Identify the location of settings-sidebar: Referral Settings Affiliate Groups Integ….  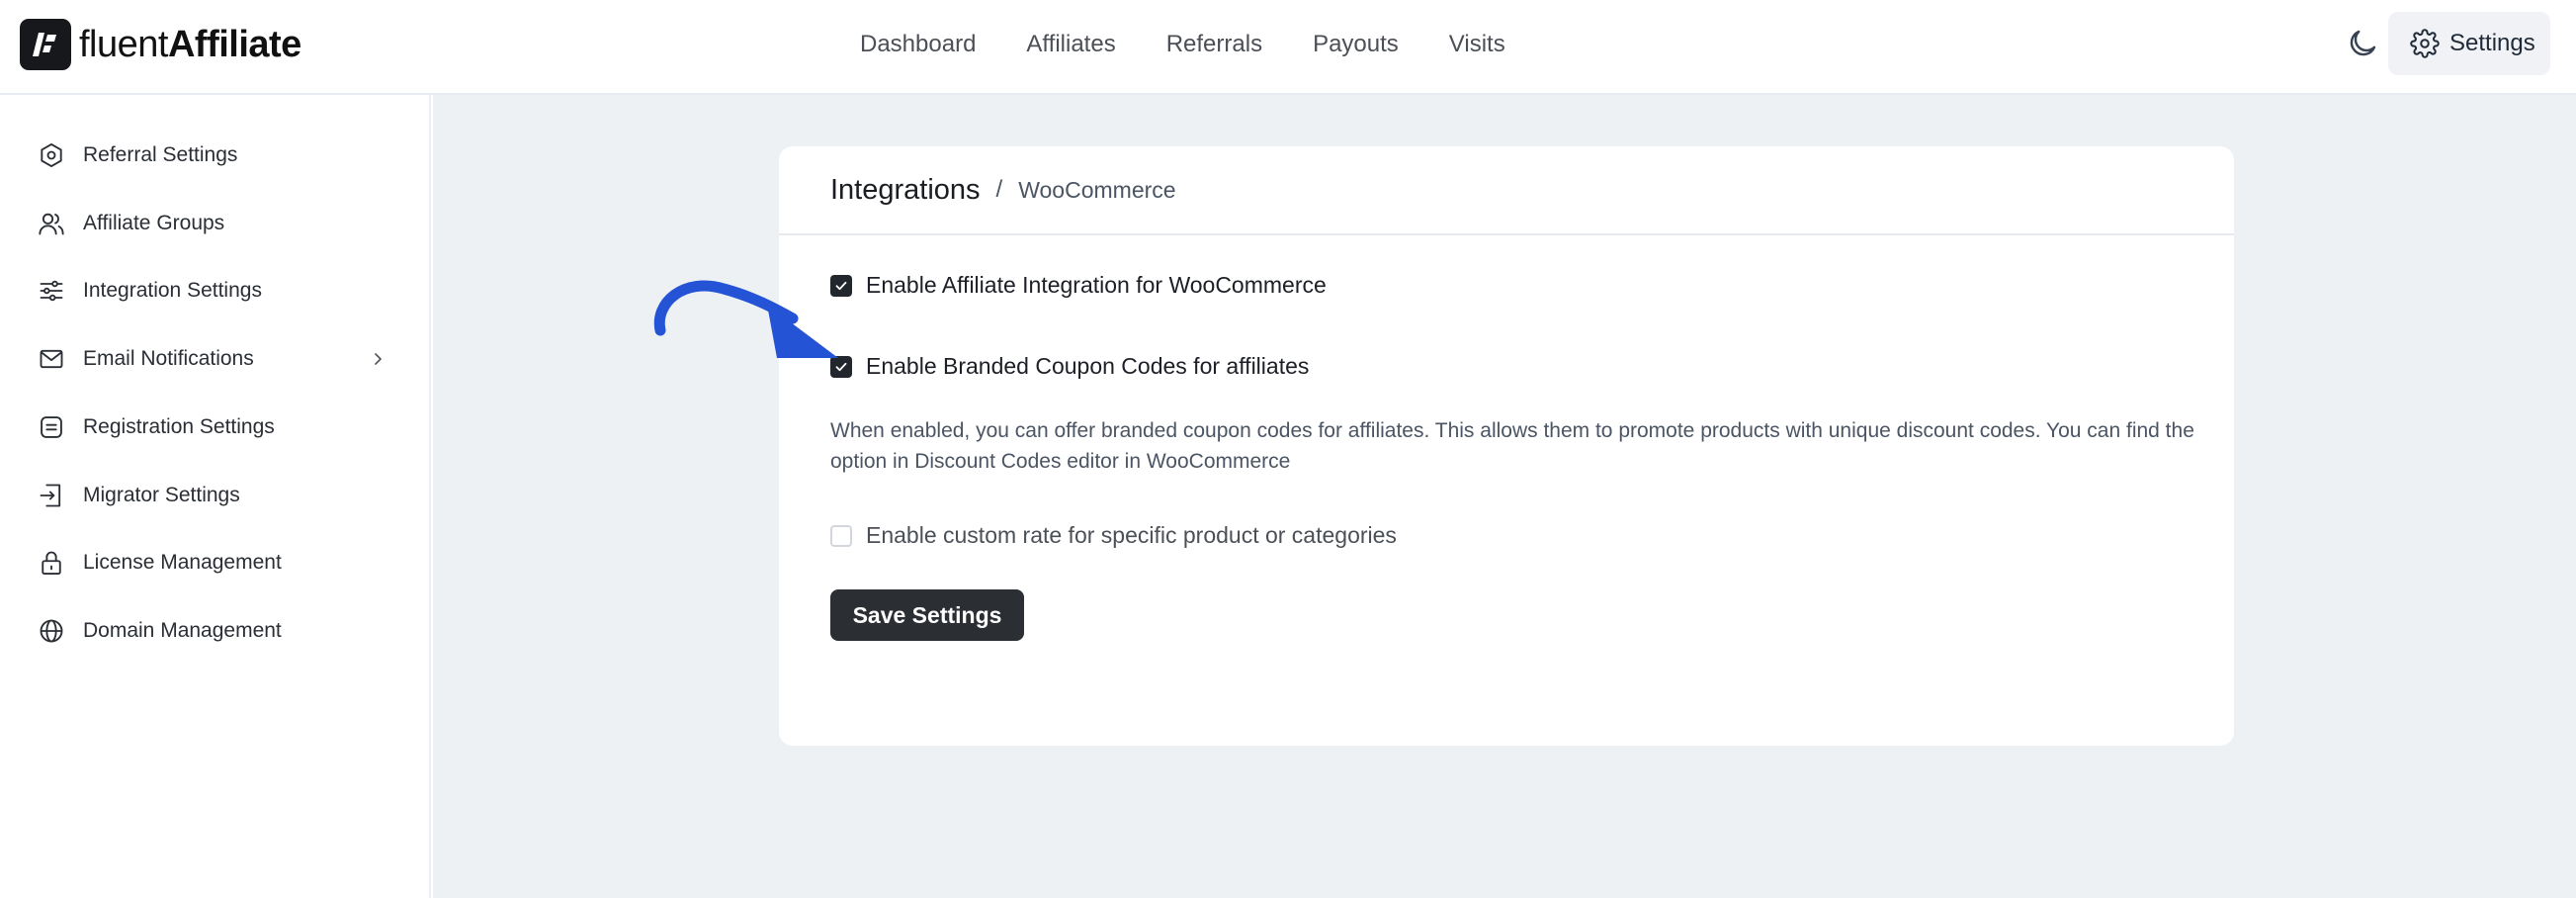
(215, 496).